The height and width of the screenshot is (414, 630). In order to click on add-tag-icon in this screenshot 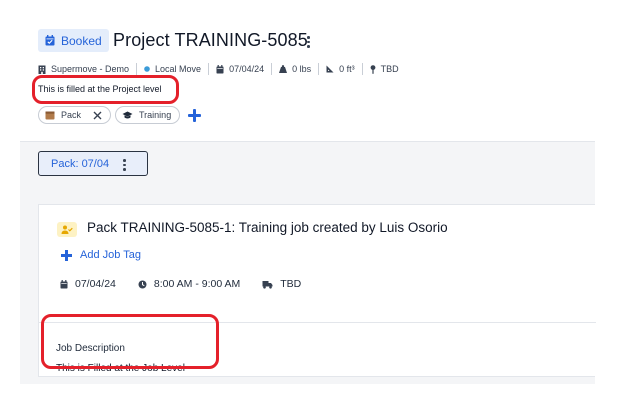, I will do `click(195, 115)`.